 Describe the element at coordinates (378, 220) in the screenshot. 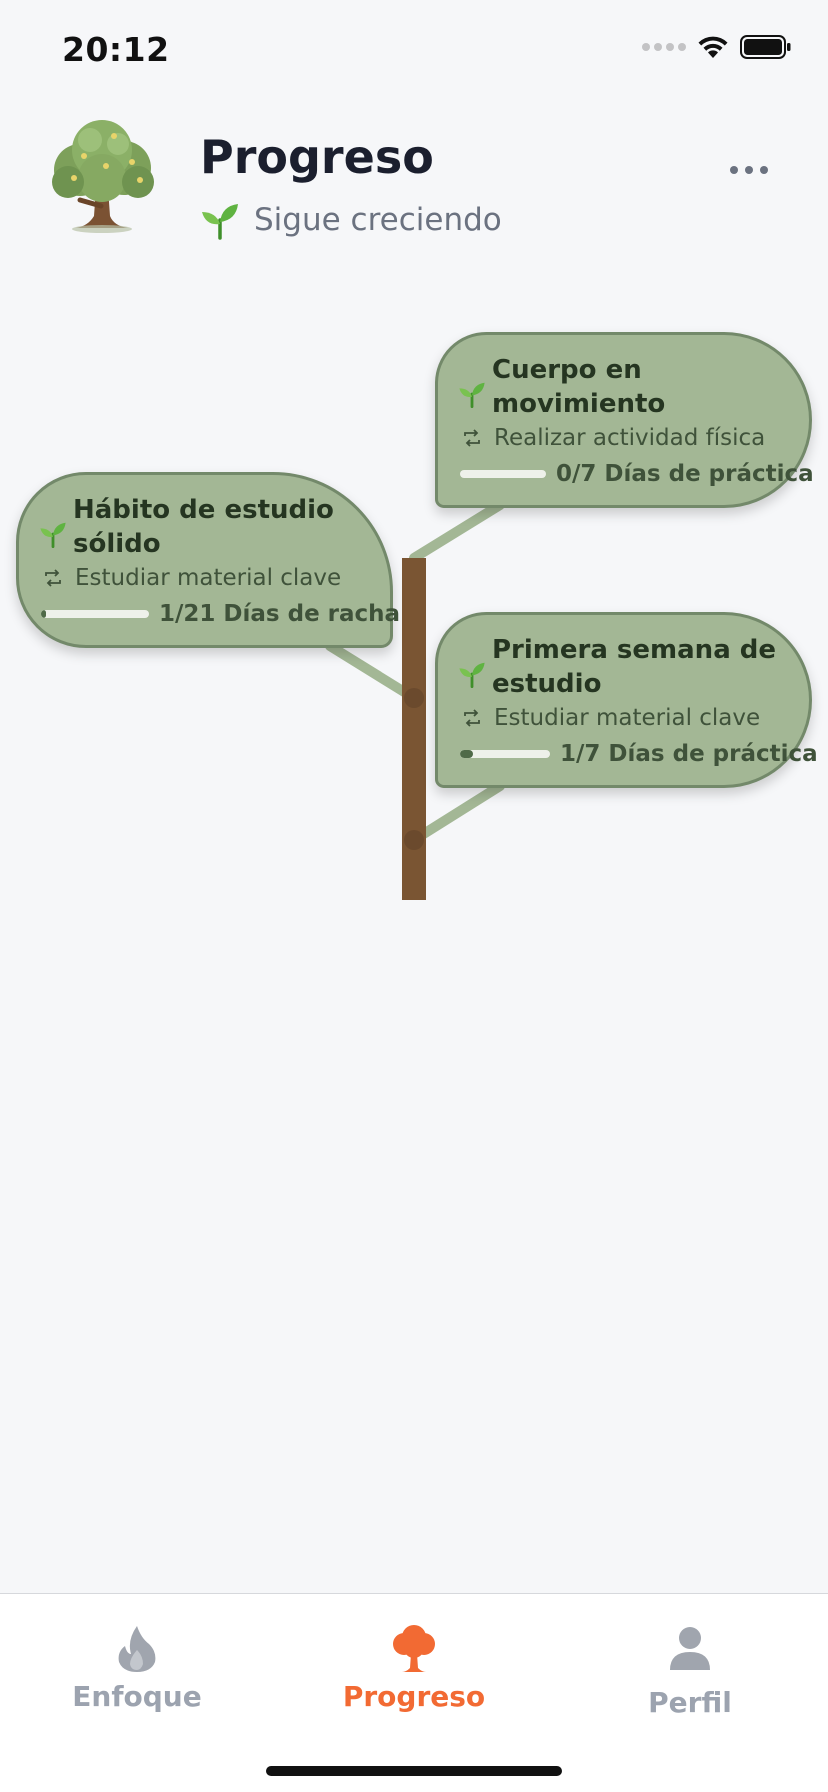

I see `subtitle-text: Sigue creciendo` at that location.